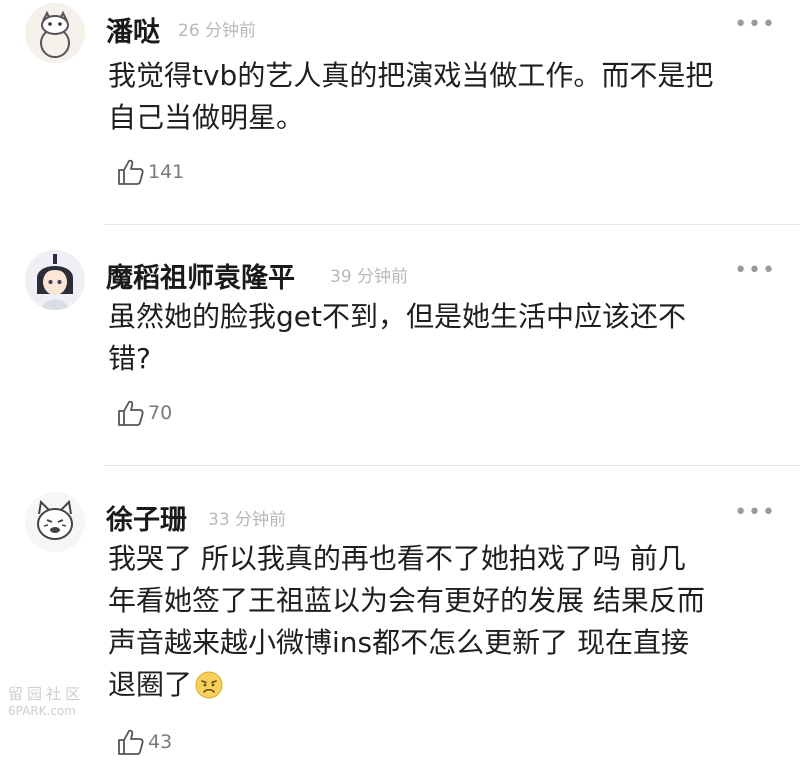 The height and width of the screenshot is (779, 800). Describe the element at coordinates (397, 558) in the screenshot. I see `comment-line: 我哭了 所以我真的再也看不了她拍戏了吗 前几` at that location.